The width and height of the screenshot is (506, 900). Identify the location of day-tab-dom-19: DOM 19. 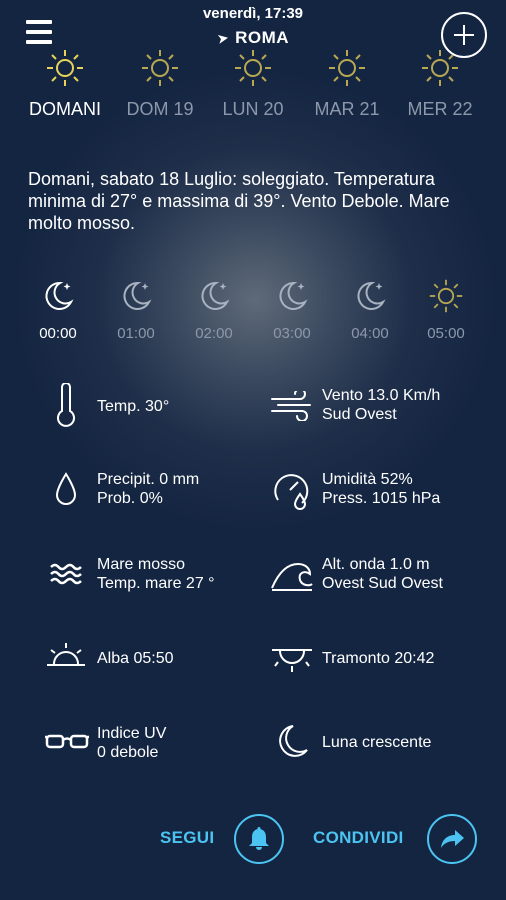
(160, 84).